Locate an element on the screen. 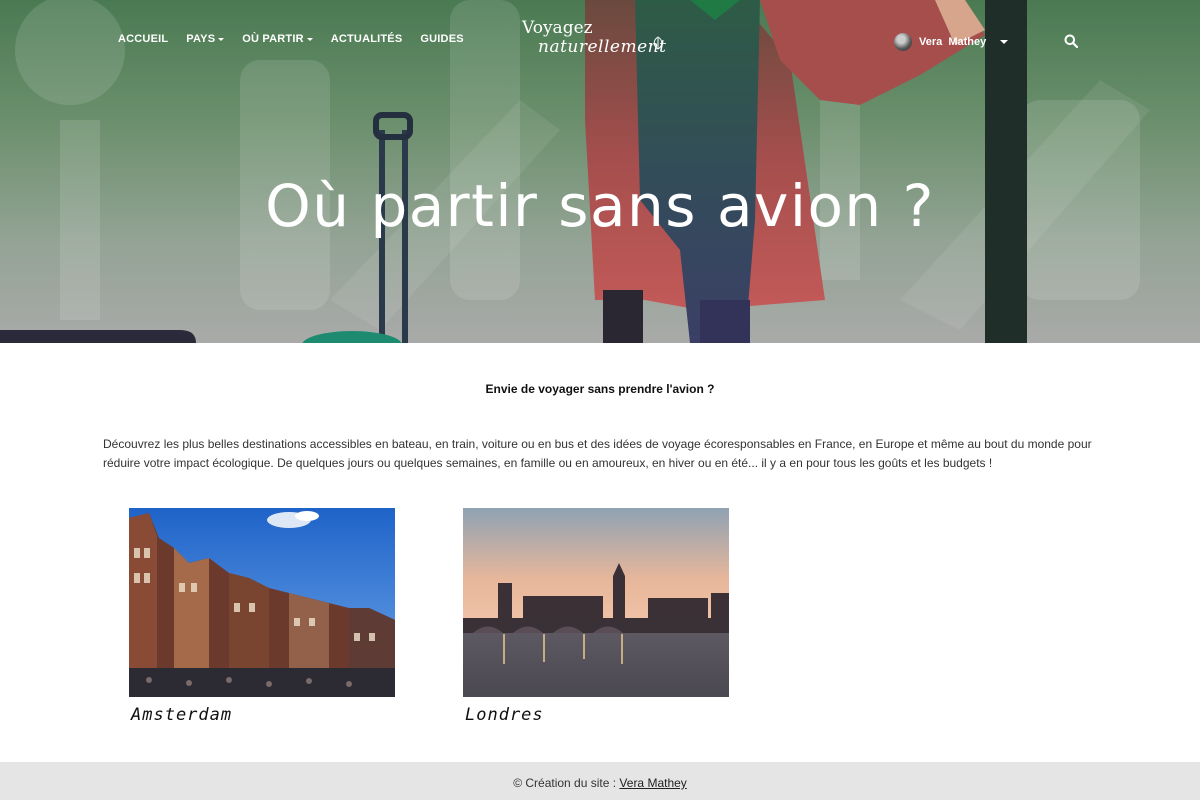 This screenshot has height=800, width=1200. search-icon is located at coordinates (1071, 41).